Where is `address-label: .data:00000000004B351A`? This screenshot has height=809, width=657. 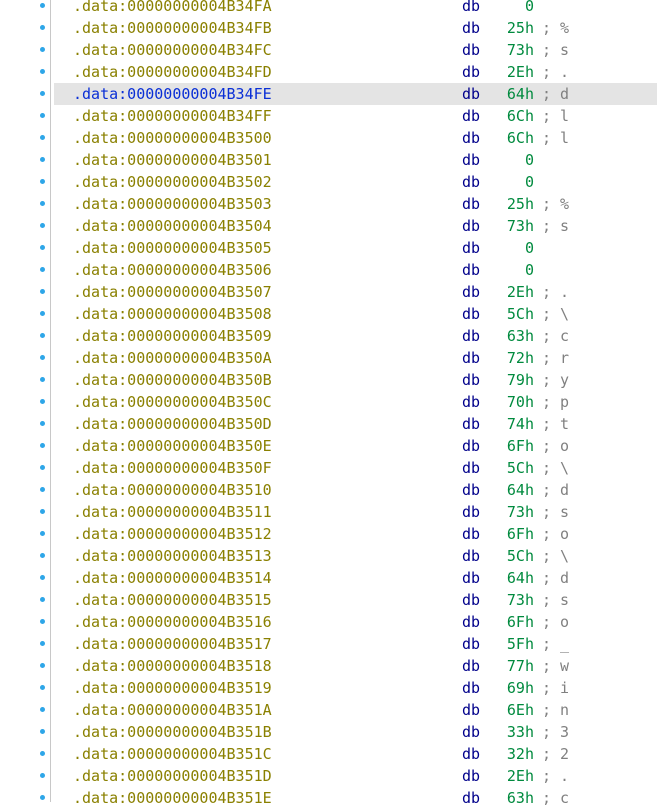
address-label: .data:00000000004B351A is located at coordinates (172, 710).